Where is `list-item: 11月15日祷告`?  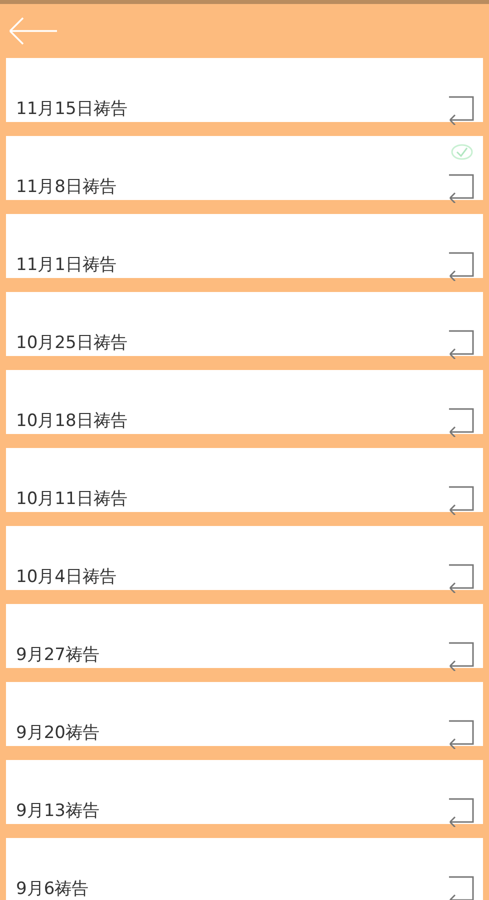 list-item: 11月15日祷告 is located at coordinates (244, 90).